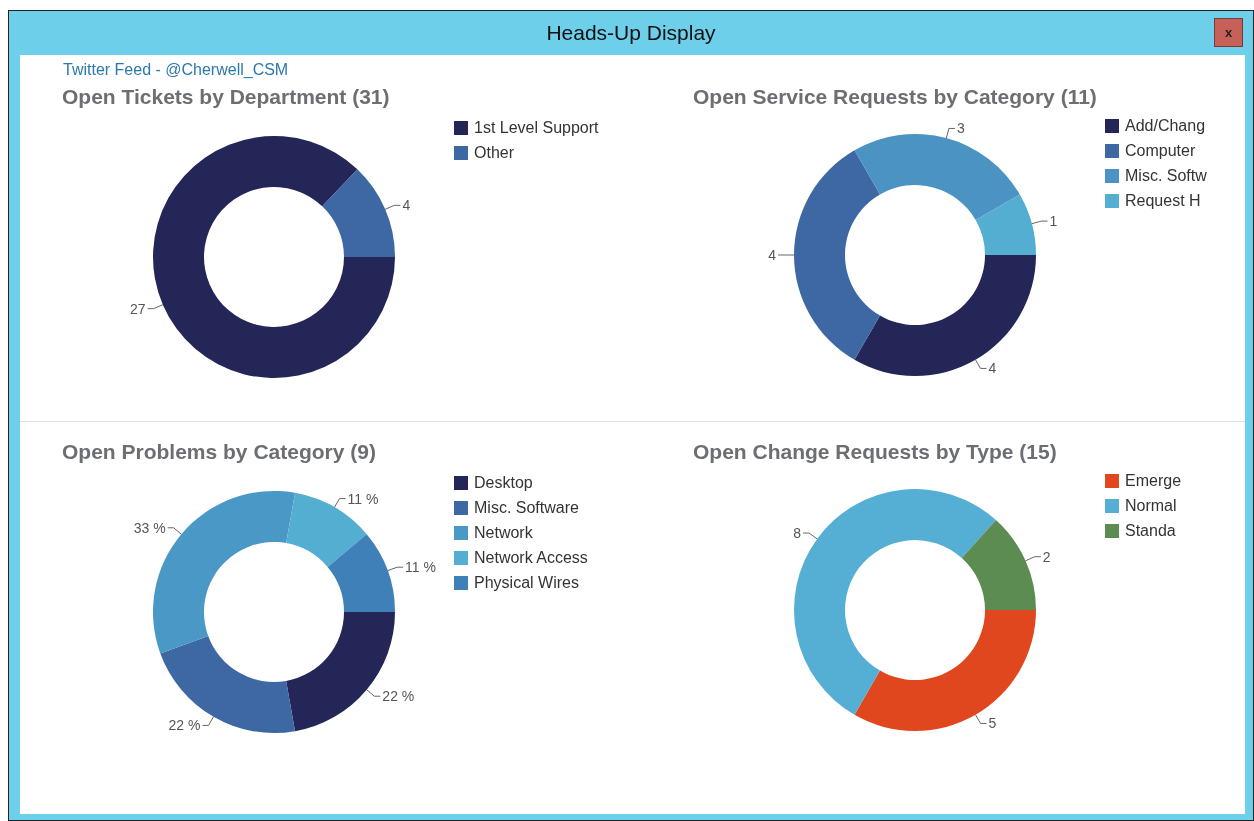 Image resolution: width=1254 pixels, height=821 pixels. I want to click on close-button: x, so click(1228, 32).